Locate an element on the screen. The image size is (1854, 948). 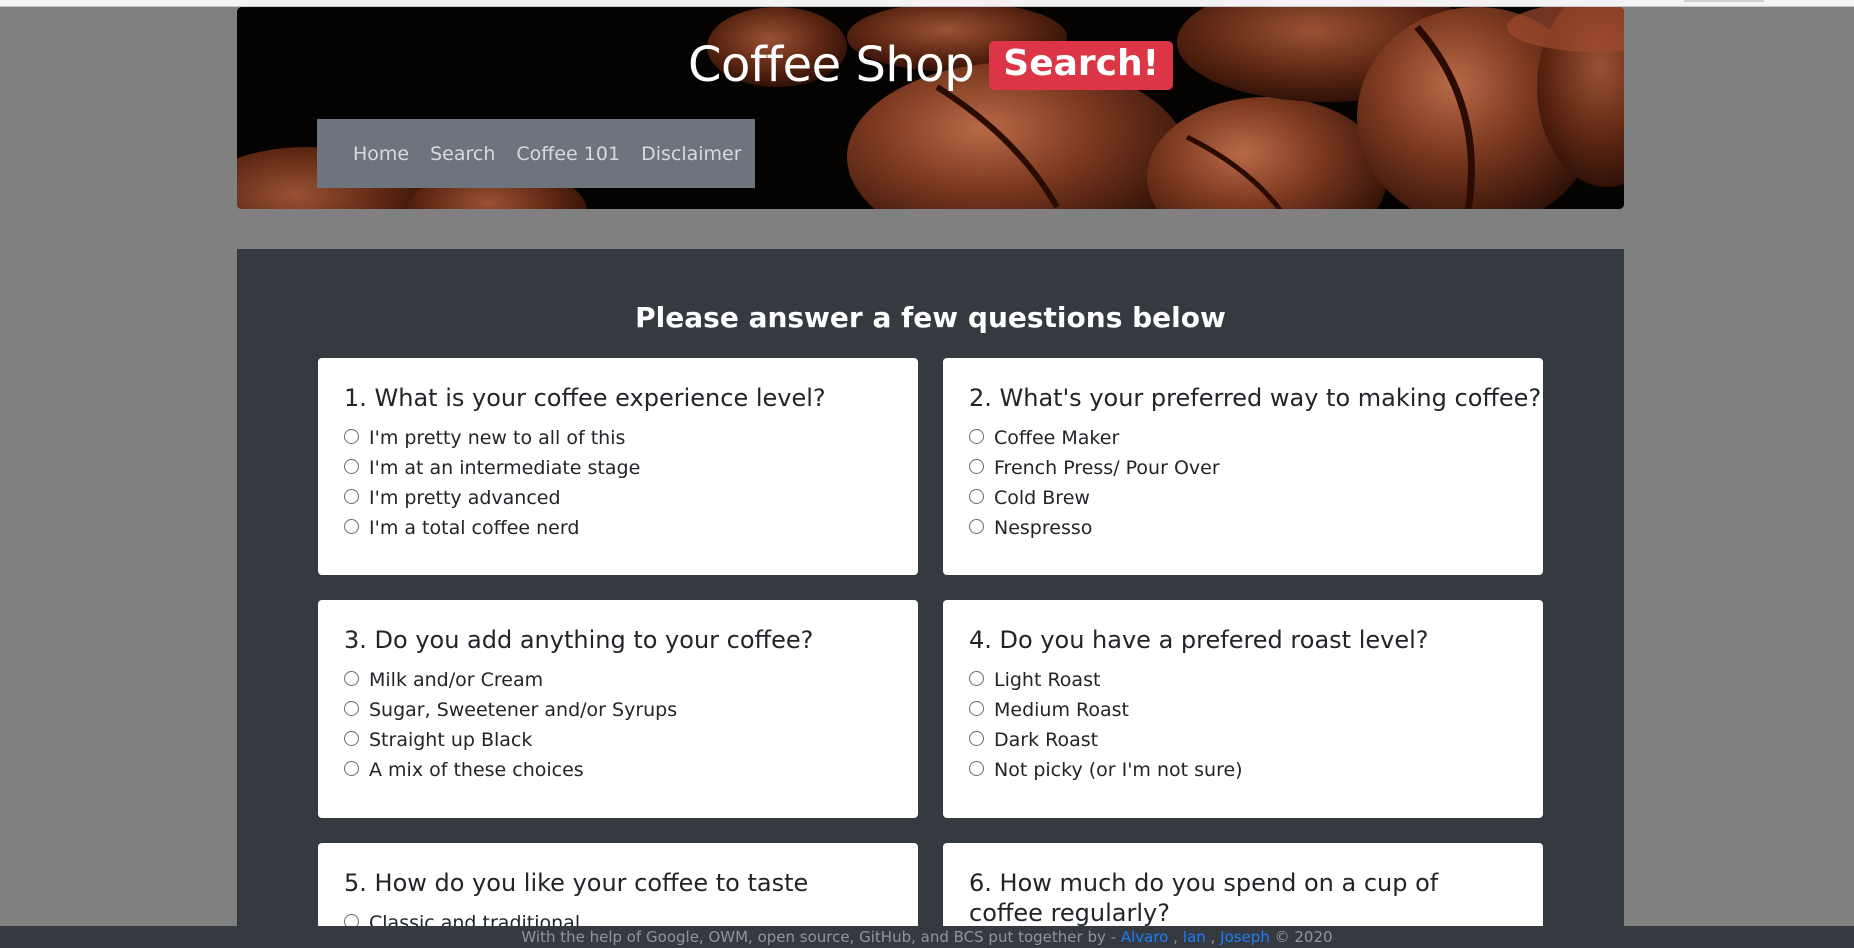
browser-tab-stub is located at coordinates (1724, 1).